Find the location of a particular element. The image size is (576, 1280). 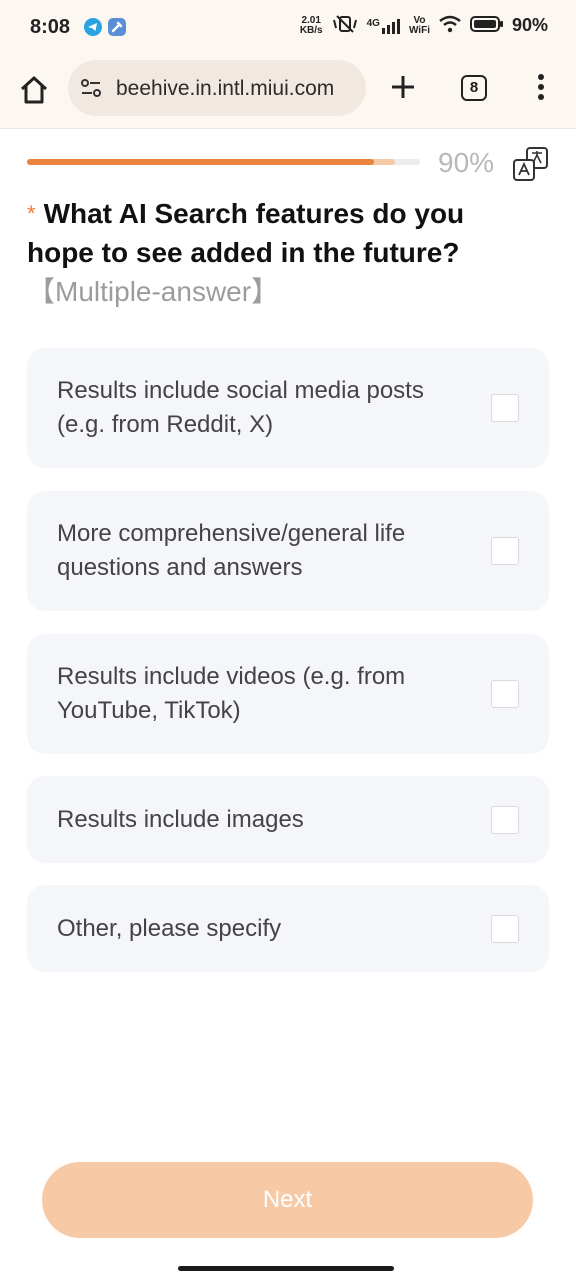

survey-progress-bar is located at coordinates (223, 162).